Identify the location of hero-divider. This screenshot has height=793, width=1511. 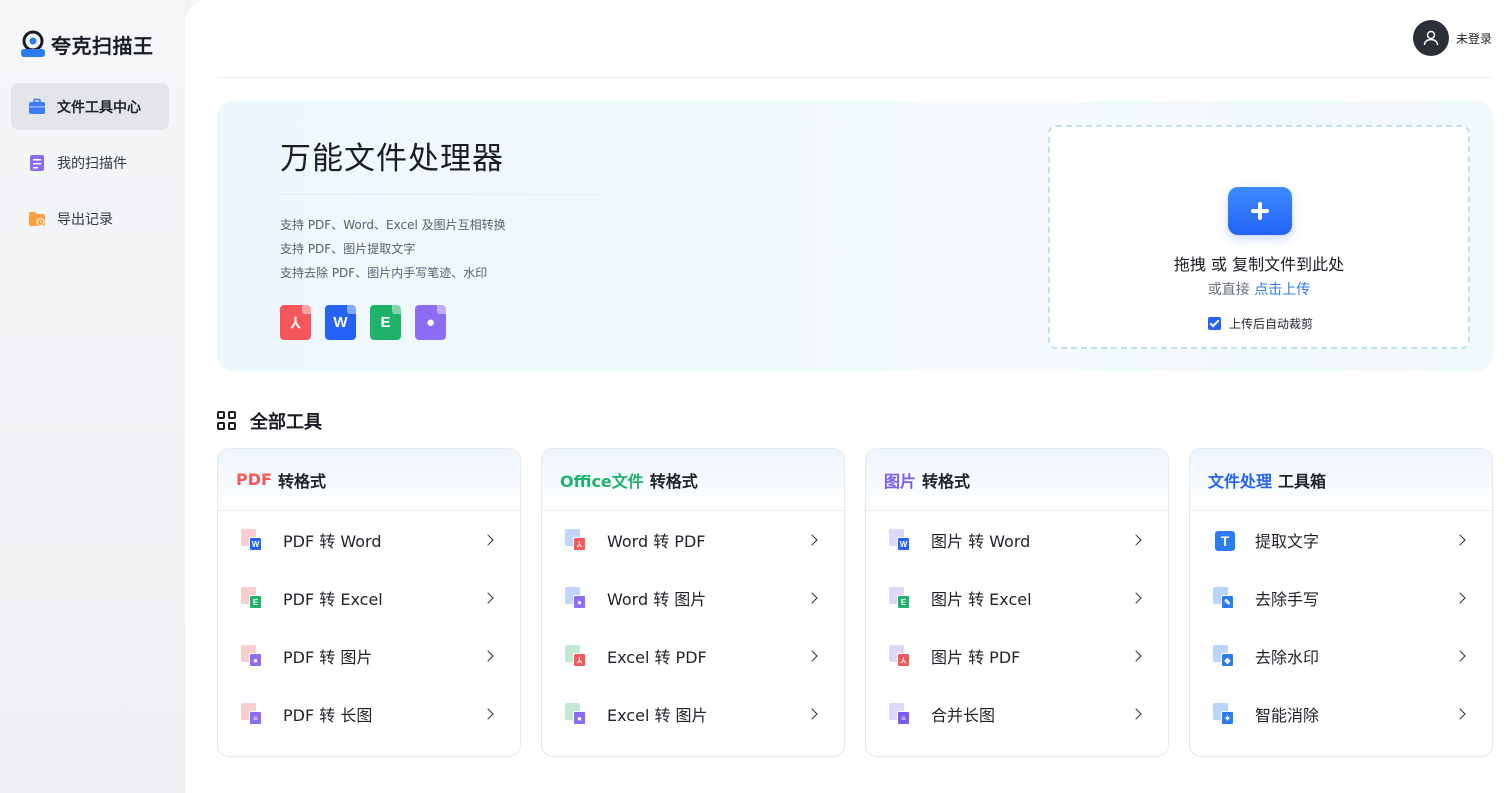
(476, 194).